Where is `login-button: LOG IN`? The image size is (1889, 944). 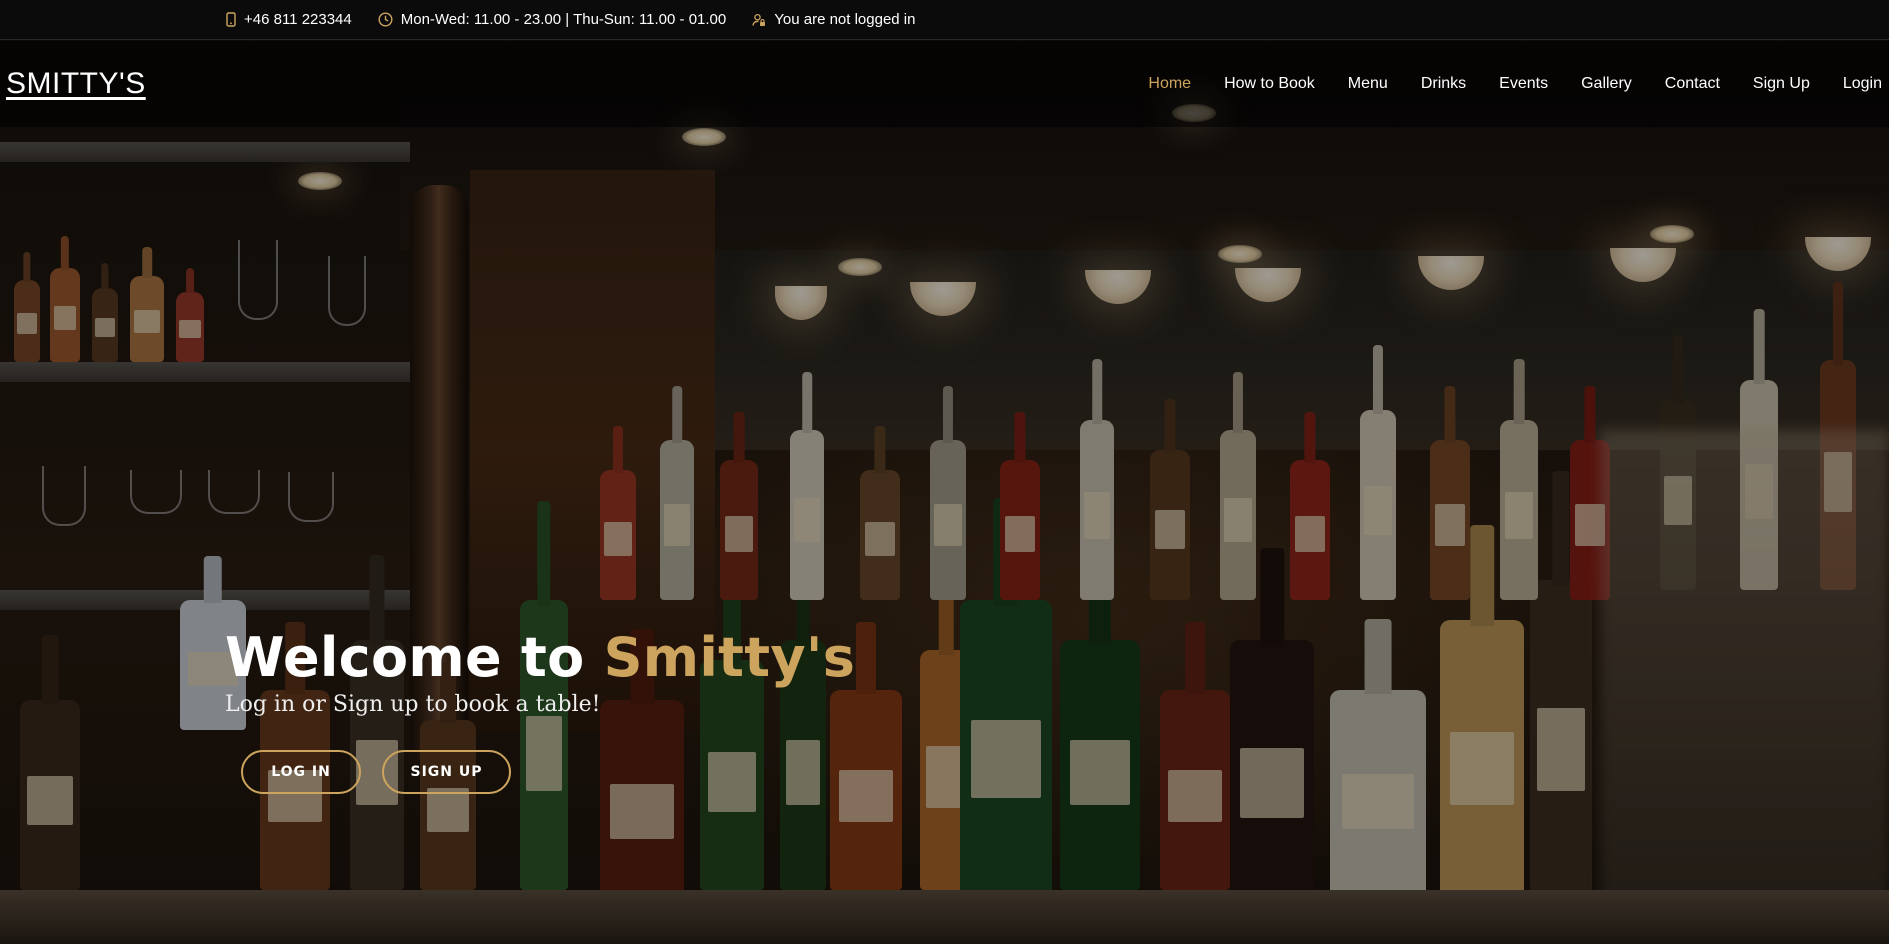
login-button: LOG IN is located at coordinates (301, 772).